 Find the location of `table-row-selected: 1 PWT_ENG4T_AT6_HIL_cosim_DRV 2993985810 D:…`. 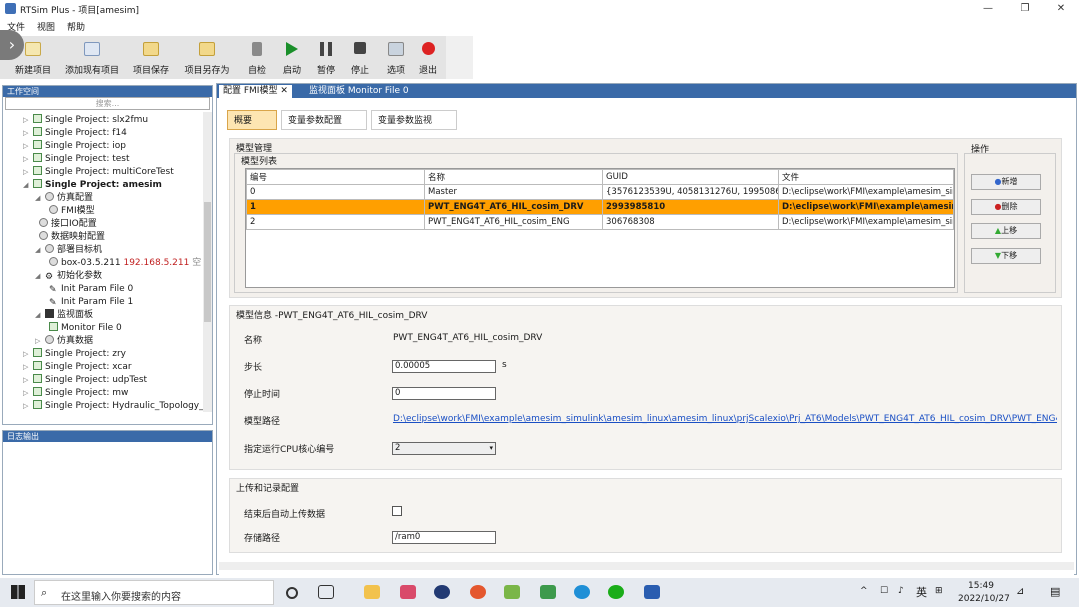

table-row-selected: 1 PWT_ENG4T_AT6_HIL_cosim_DRV 2993985810 D:… is located at coordinates (600, 207).